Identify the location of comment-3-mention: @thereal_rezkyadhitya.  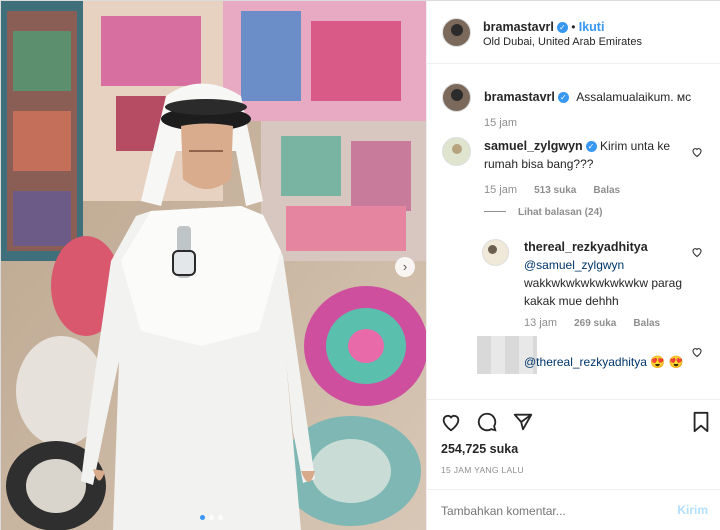
(585, 362).